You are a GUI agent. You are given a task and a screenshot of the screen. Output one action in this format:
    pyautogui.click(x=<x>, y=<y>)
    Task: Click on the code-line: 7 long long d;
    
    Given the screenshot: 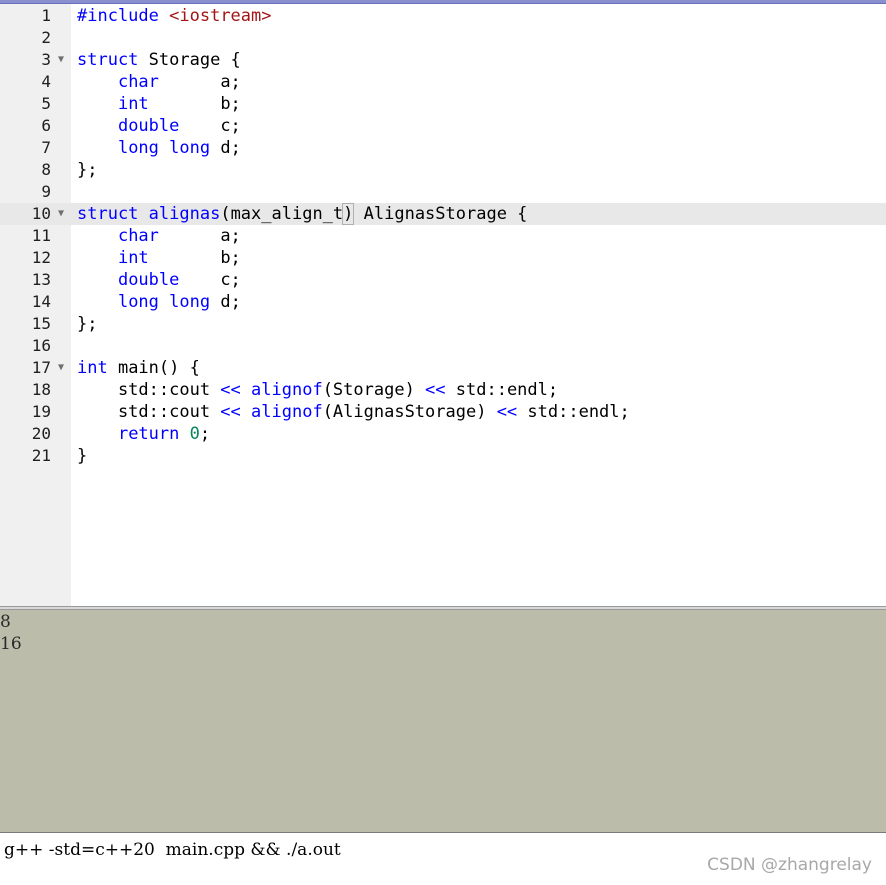 What is the action you would take?
    pyautogui.click(x=443, y=148)
    